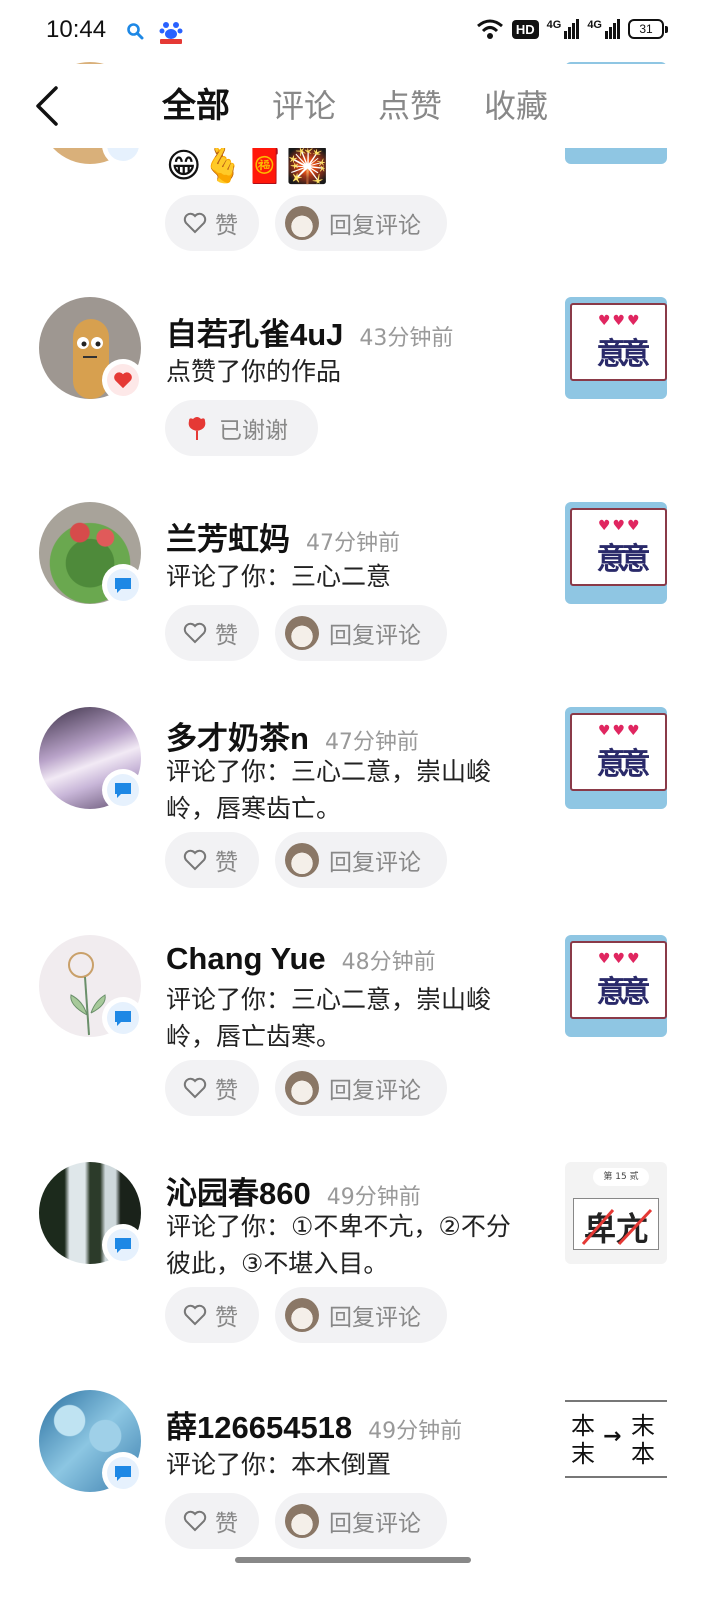 This screenshot has width=720, height=1600. I want to click on header: 全部 评论 点赞 收藏, so click(360, 106).